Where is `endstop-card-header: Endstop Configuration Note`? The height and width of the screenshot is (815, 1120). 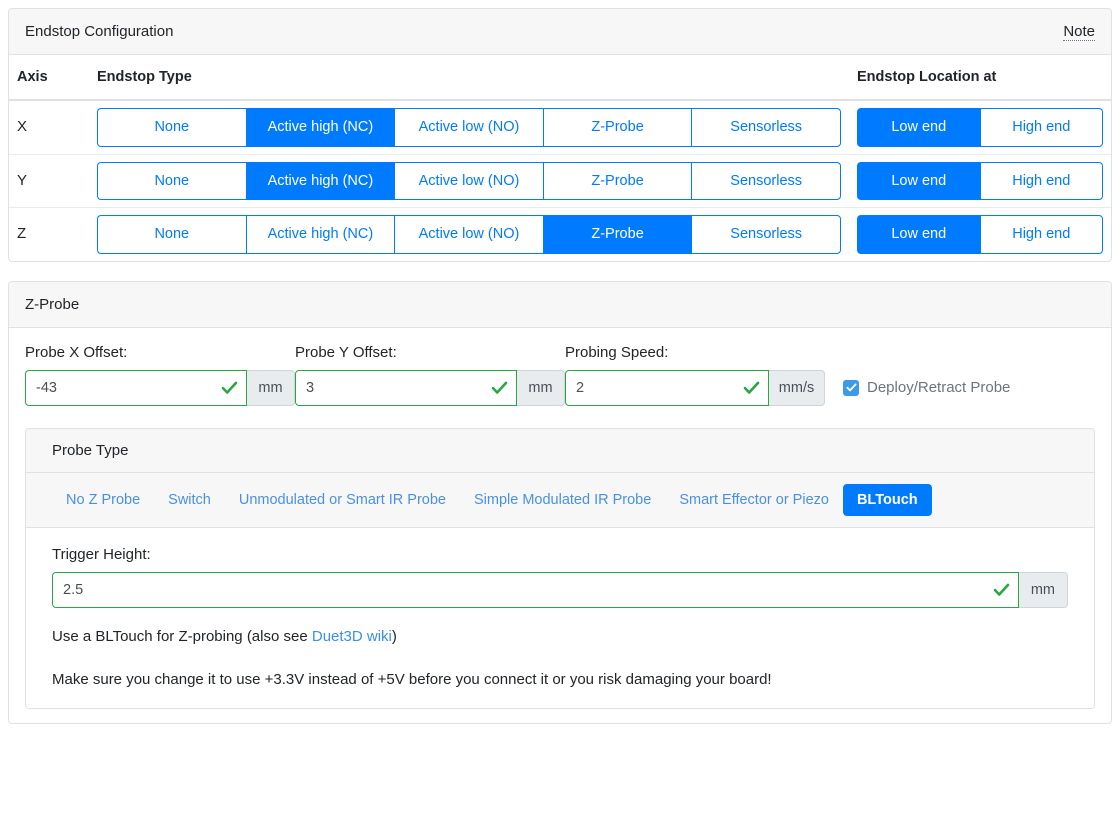 endstop-card-header: Endstop Configuration Note is located at coordinates (560, 32).